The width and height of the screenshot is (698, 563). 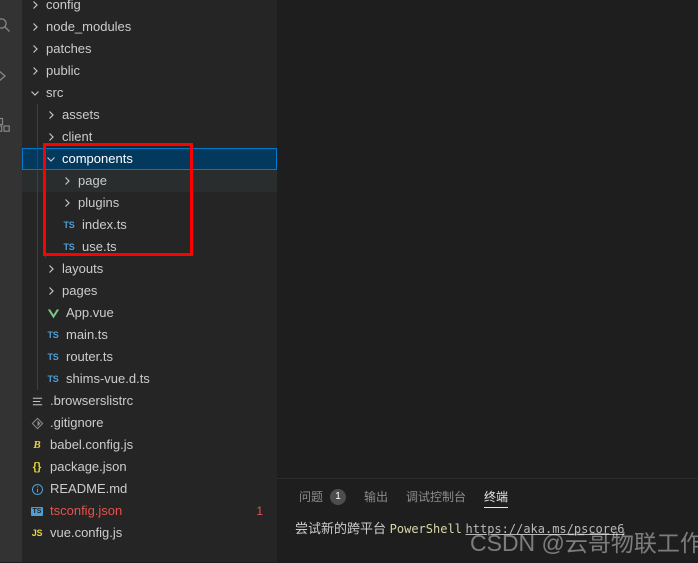 What do you see at coordinates (149, 137) in the screenshot?
I see `tree-folder-client: client` at bounding box center [149, 137].